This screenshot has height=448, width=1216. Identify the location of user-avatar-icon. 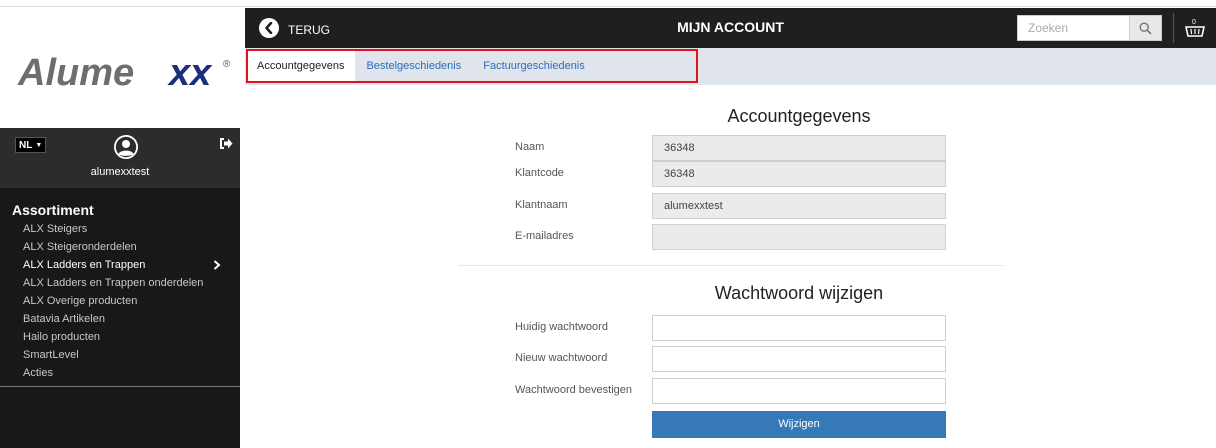
(126, 147).